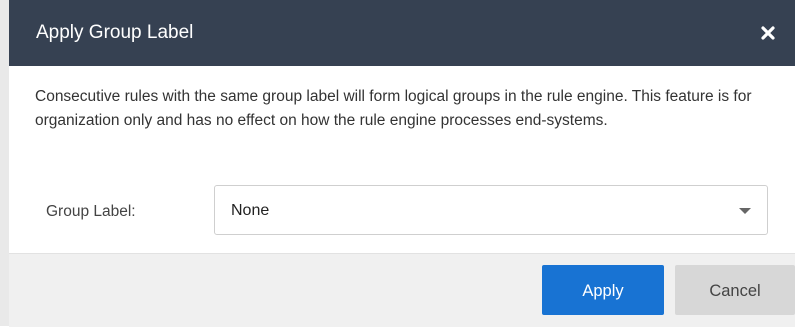 This screenshot has width=795, height=327. I want to click on apply-button: Apply, so click(603, 290).